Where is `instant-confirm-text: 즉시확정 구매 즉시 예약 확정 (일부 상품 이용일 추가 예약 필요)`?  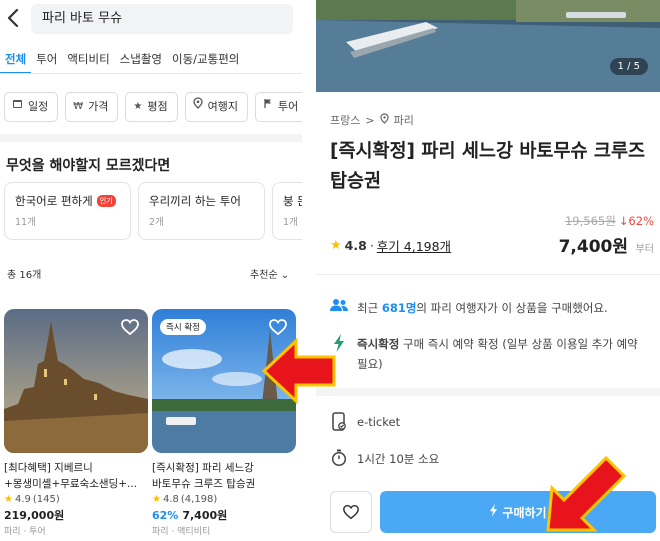
instant-confirm-text: 즉시확정 구매 즉시 예약 확정 (일부 상품 이용일 추가 예약 필요) is located at coordinates (503, 354).